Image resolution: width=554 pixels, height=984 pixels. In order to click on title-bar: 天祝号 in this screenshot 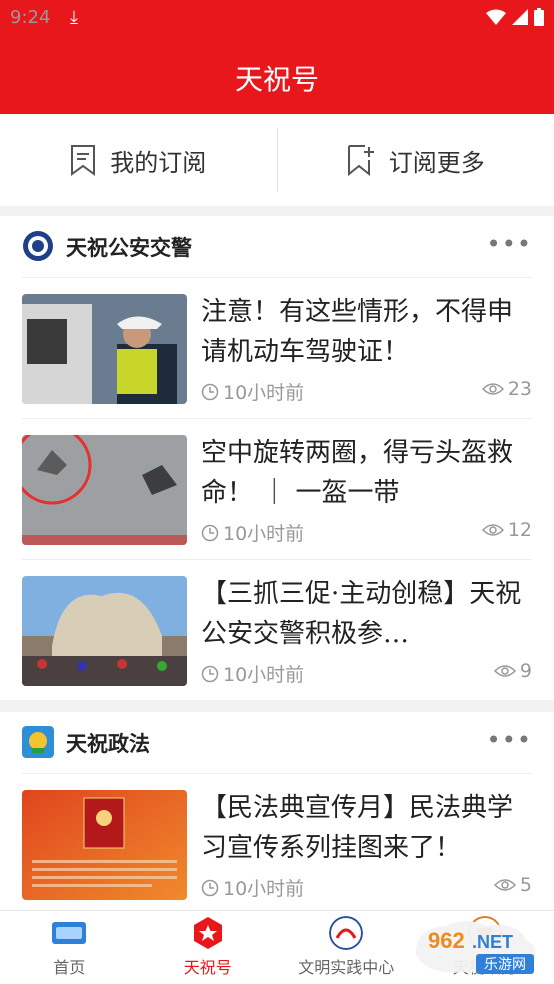, I will do `click(277, 76)`.